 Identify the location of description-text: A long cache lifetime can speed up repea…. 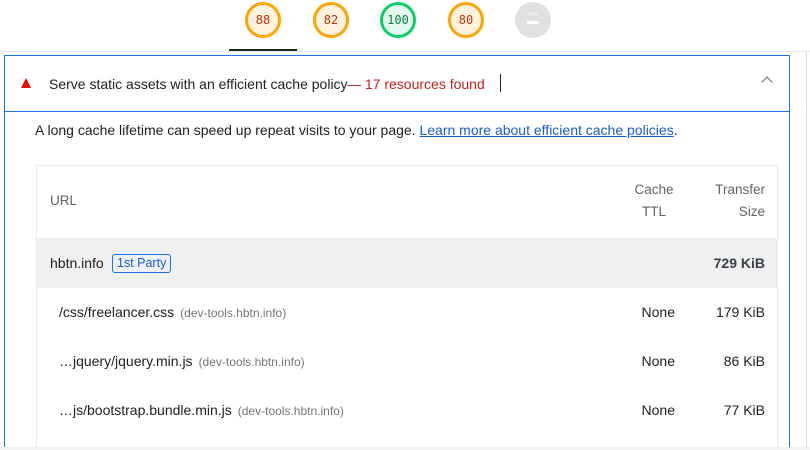
(225, 130).